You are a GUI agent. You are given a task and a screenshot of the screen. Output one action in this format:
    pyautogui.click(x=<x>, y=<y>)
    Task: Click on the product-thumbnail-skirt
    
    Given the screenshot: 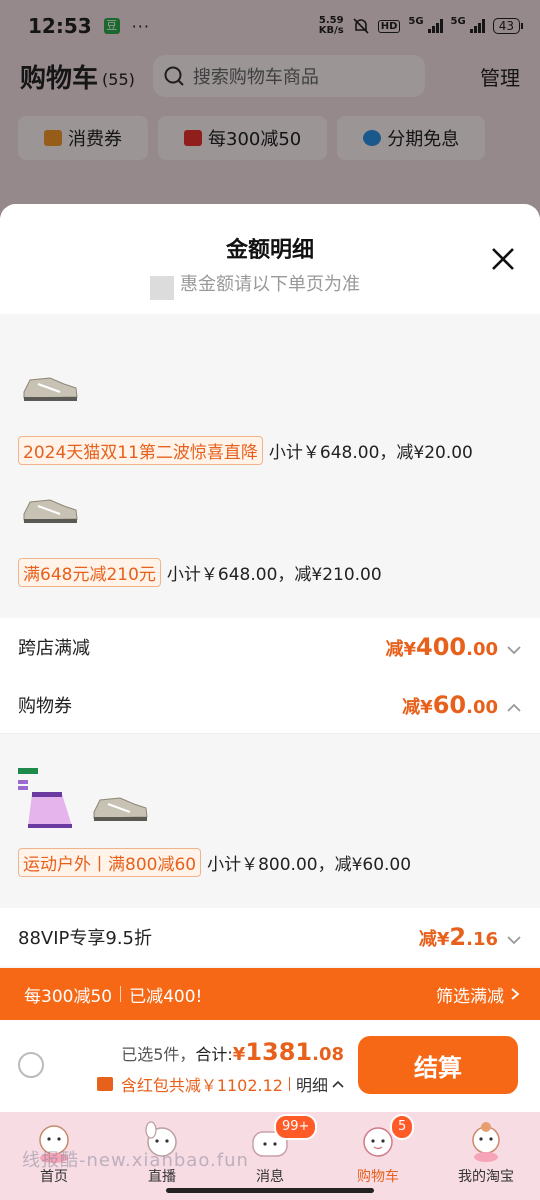 What is the action you would take?
    pyautogui.click(x=46, y=801)
    